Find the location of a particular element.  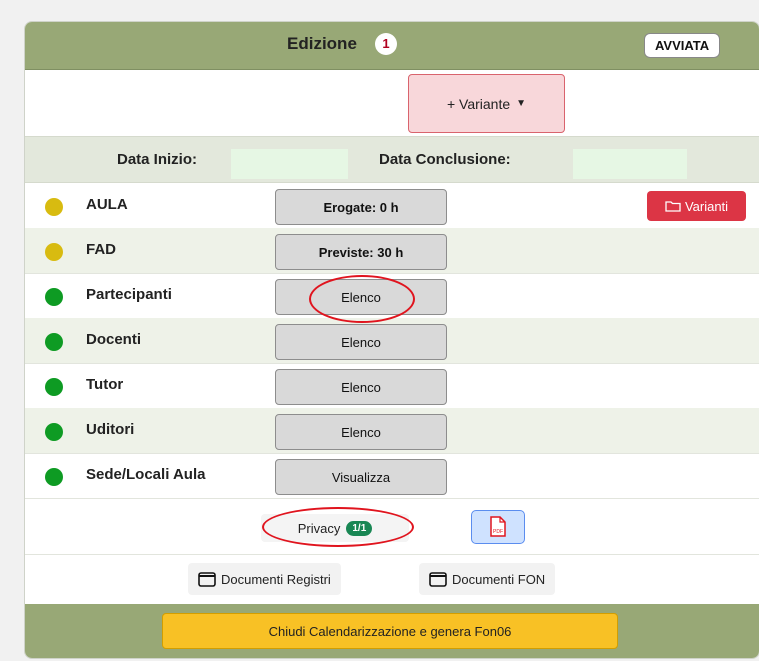

pdf-icon: PDF is located at coordinates (498, 526).